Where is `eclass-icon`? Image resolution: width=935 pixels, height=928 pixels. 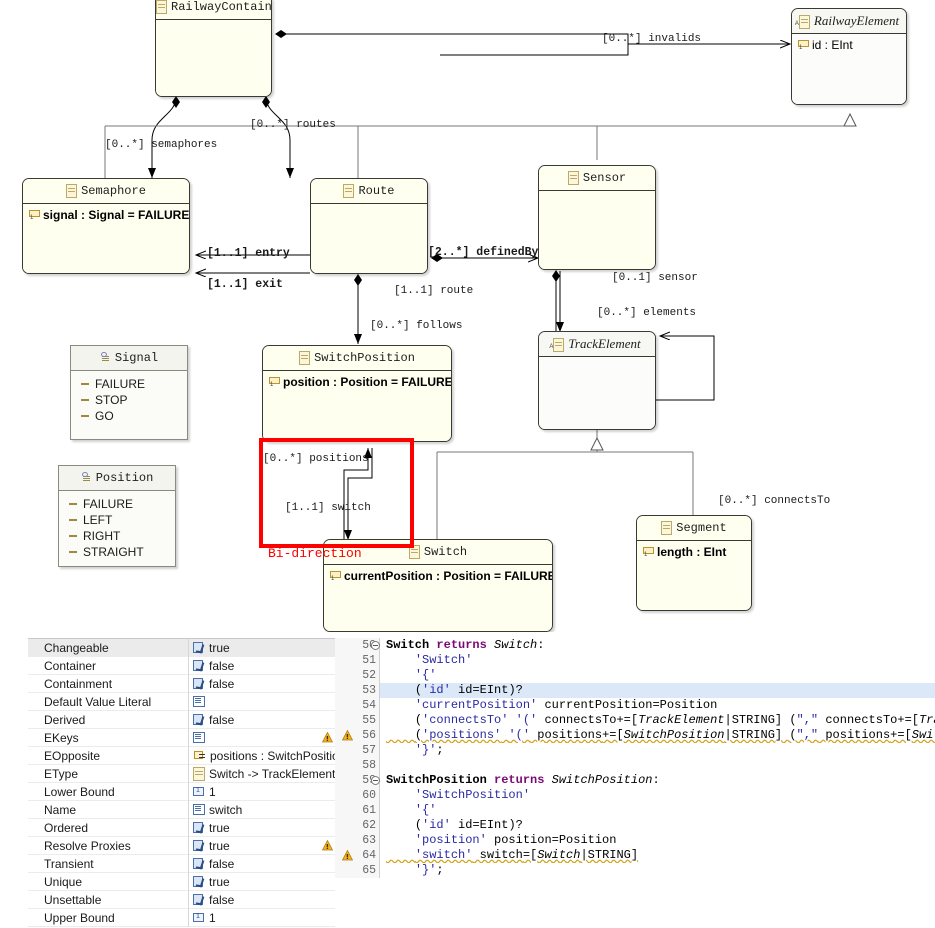 eclass-icon is located at coordinates (349, 190).